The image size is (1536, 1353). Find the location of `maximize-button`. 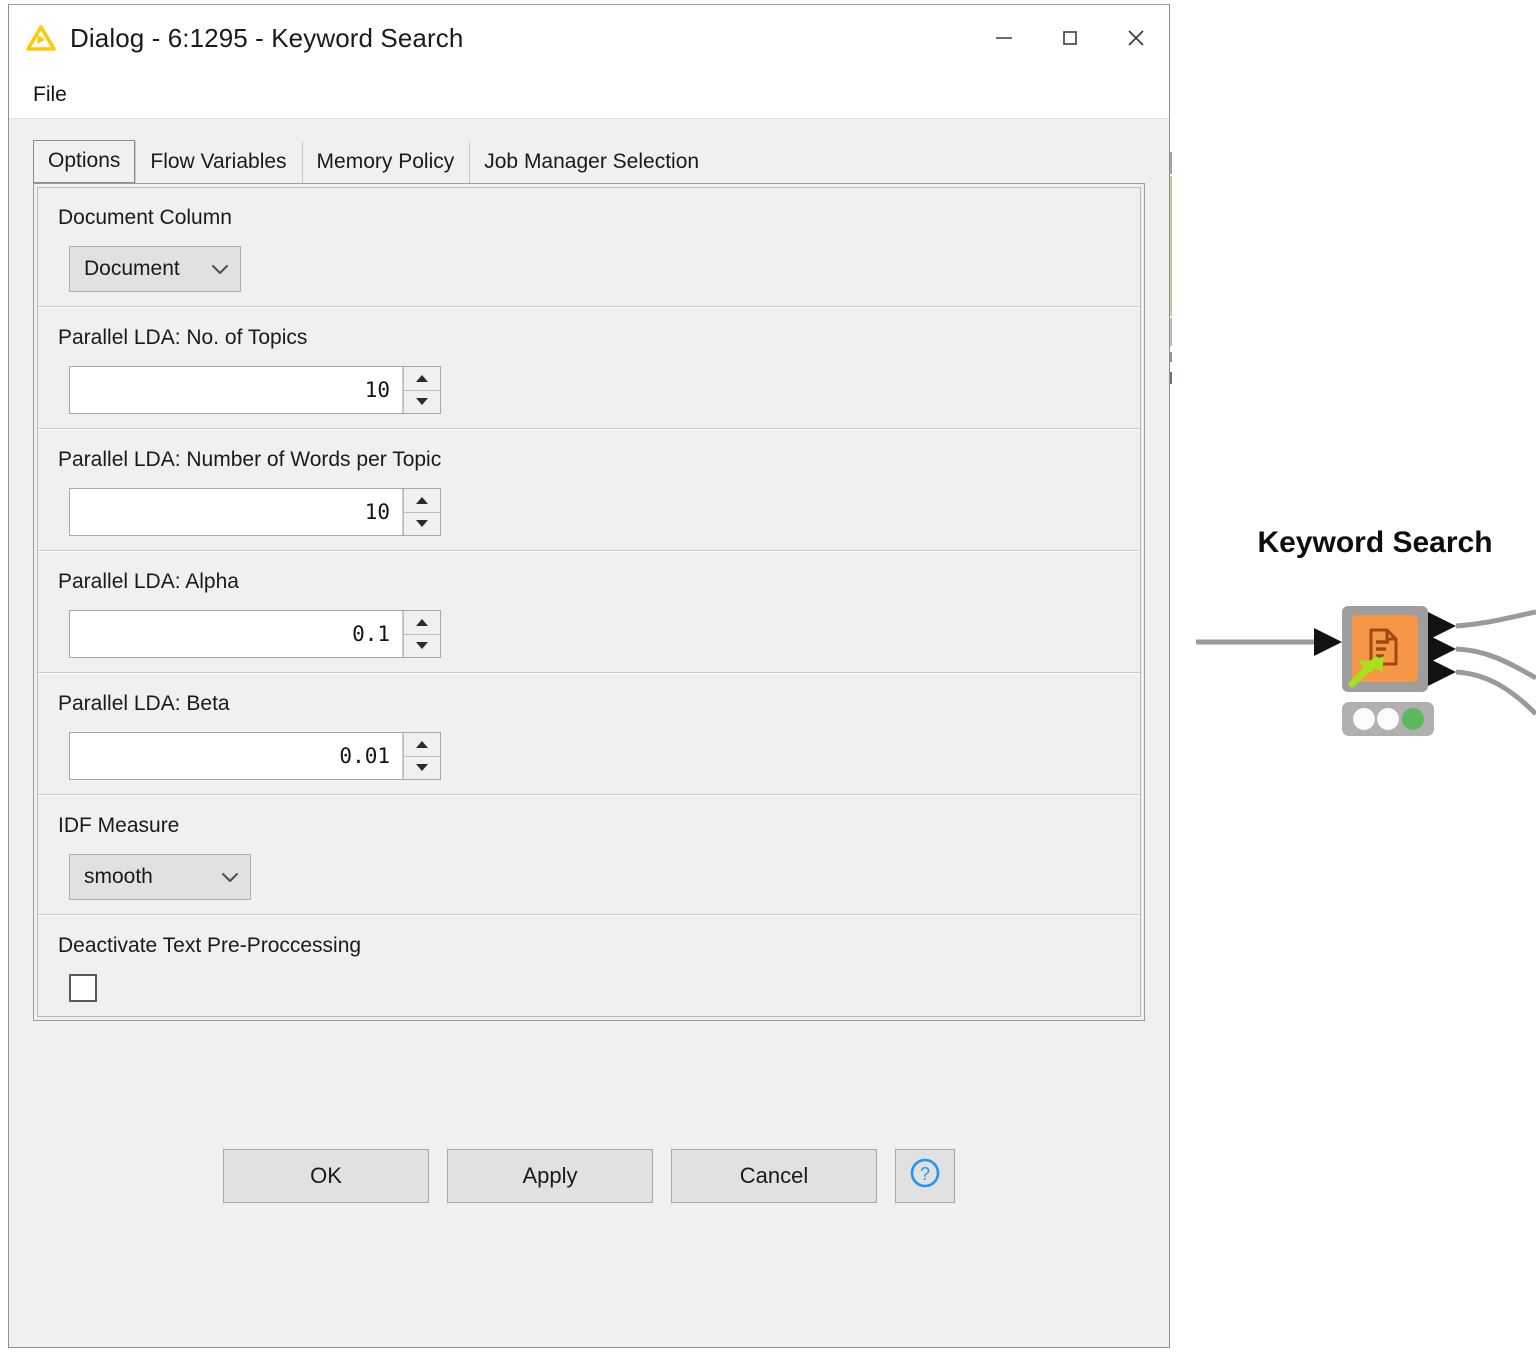

maximize-button is located at coordinates (1070, 38).